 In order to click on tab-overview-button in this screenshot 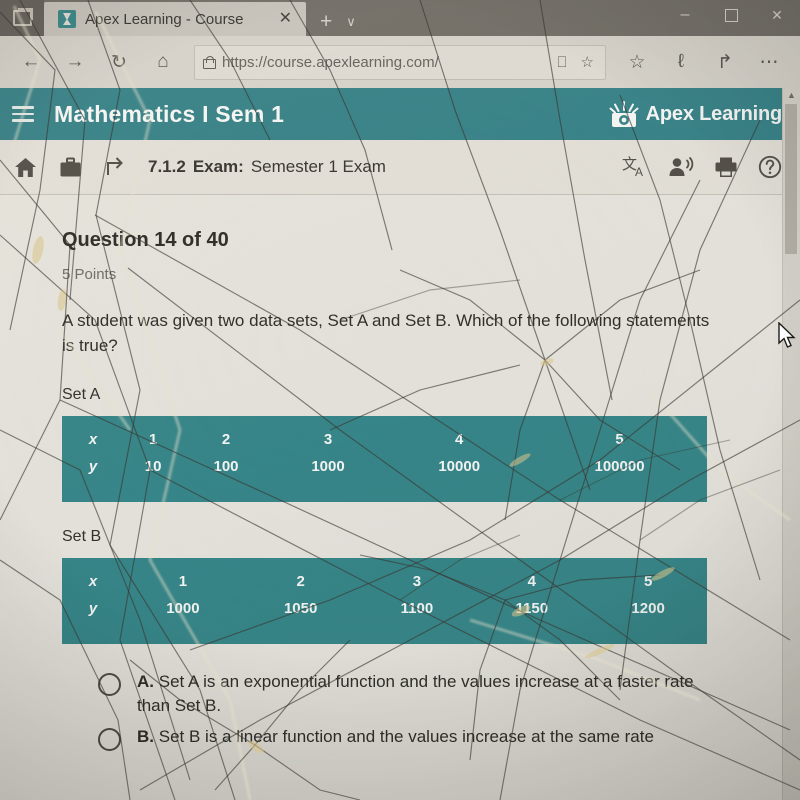, I will do `click(22, 18)`.